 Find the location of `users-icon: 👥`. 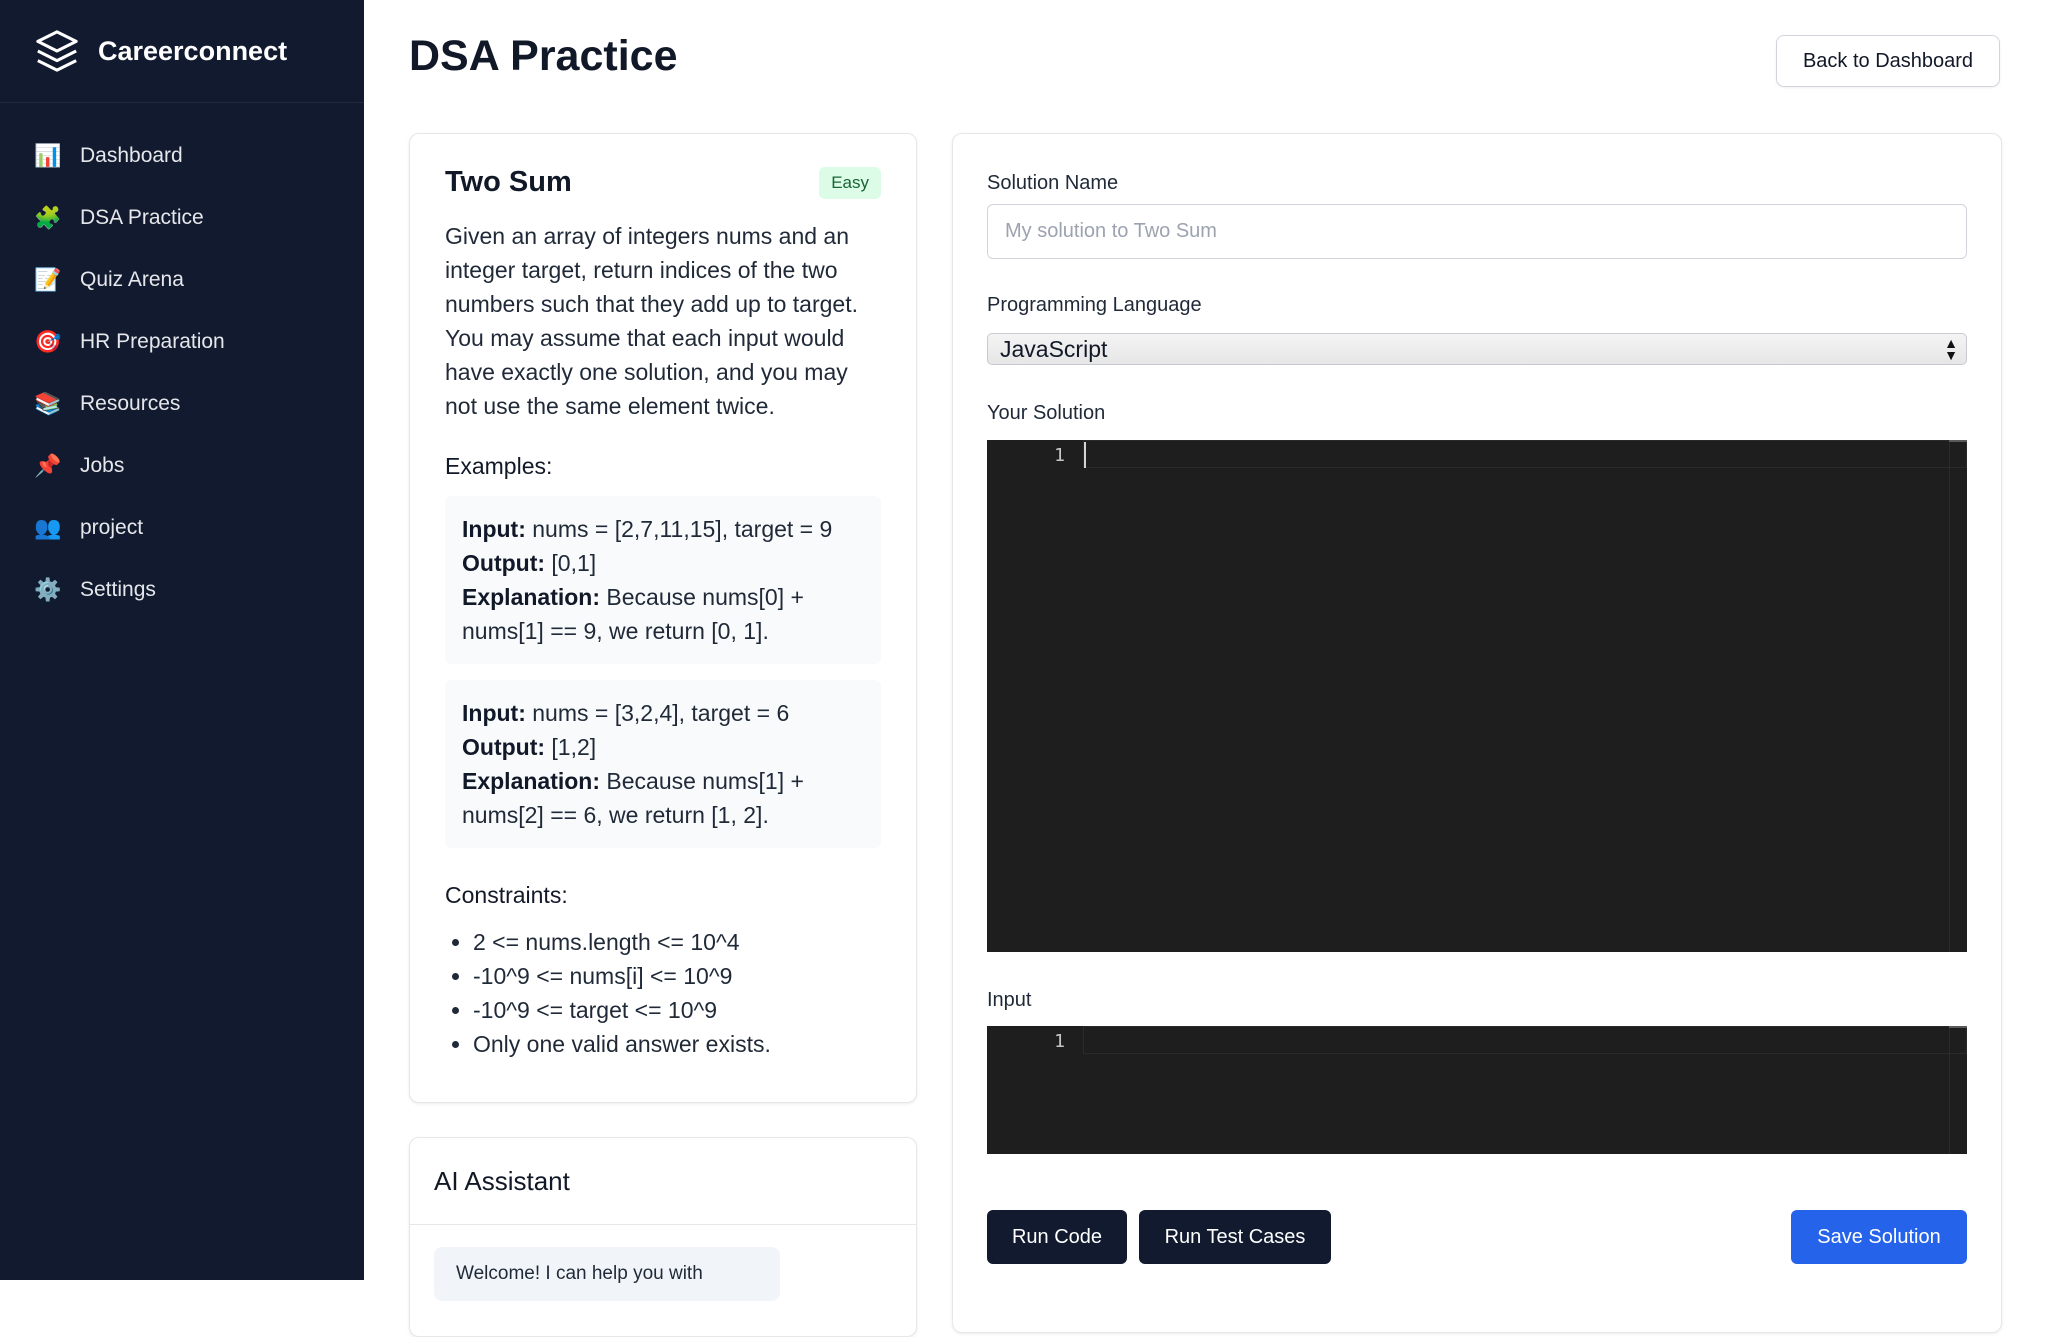

users-icon: 👥 is located at coordinates (48, 527).